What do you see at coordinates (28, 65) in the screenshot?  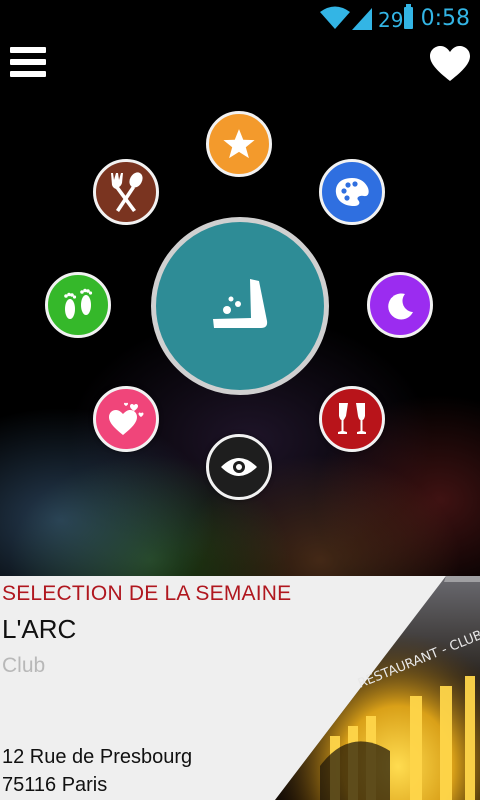 I see `hamburger-menu-icon` at bounding box center [28, 65].